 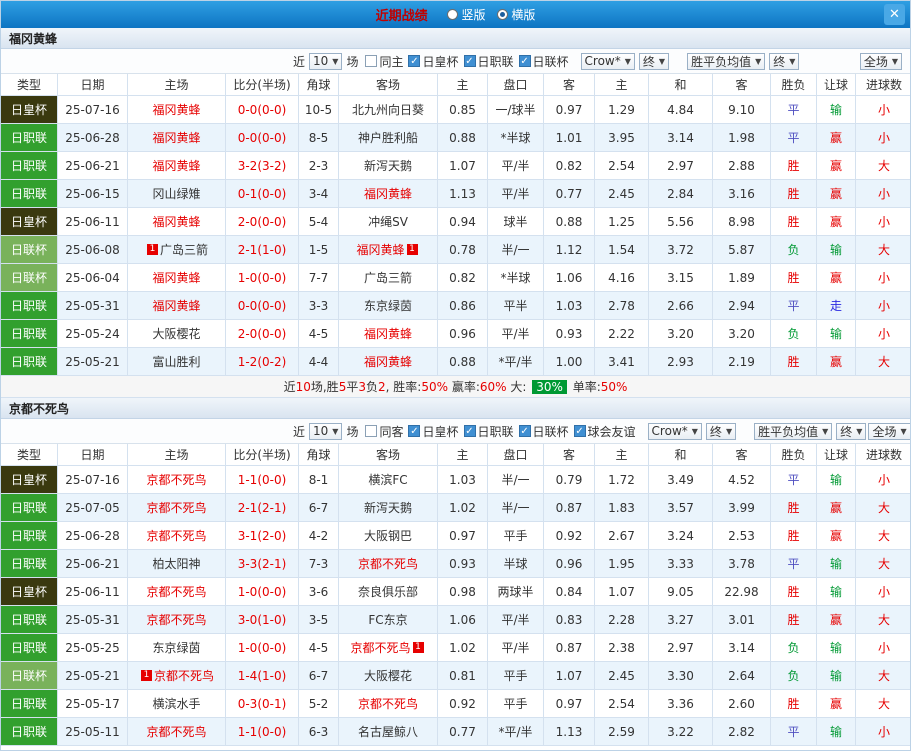 What do you see at coordinates (681, 536) in the screenshot?
I see `eu-draw-odds-cell: 3.24` at bounding box center [681, 536].